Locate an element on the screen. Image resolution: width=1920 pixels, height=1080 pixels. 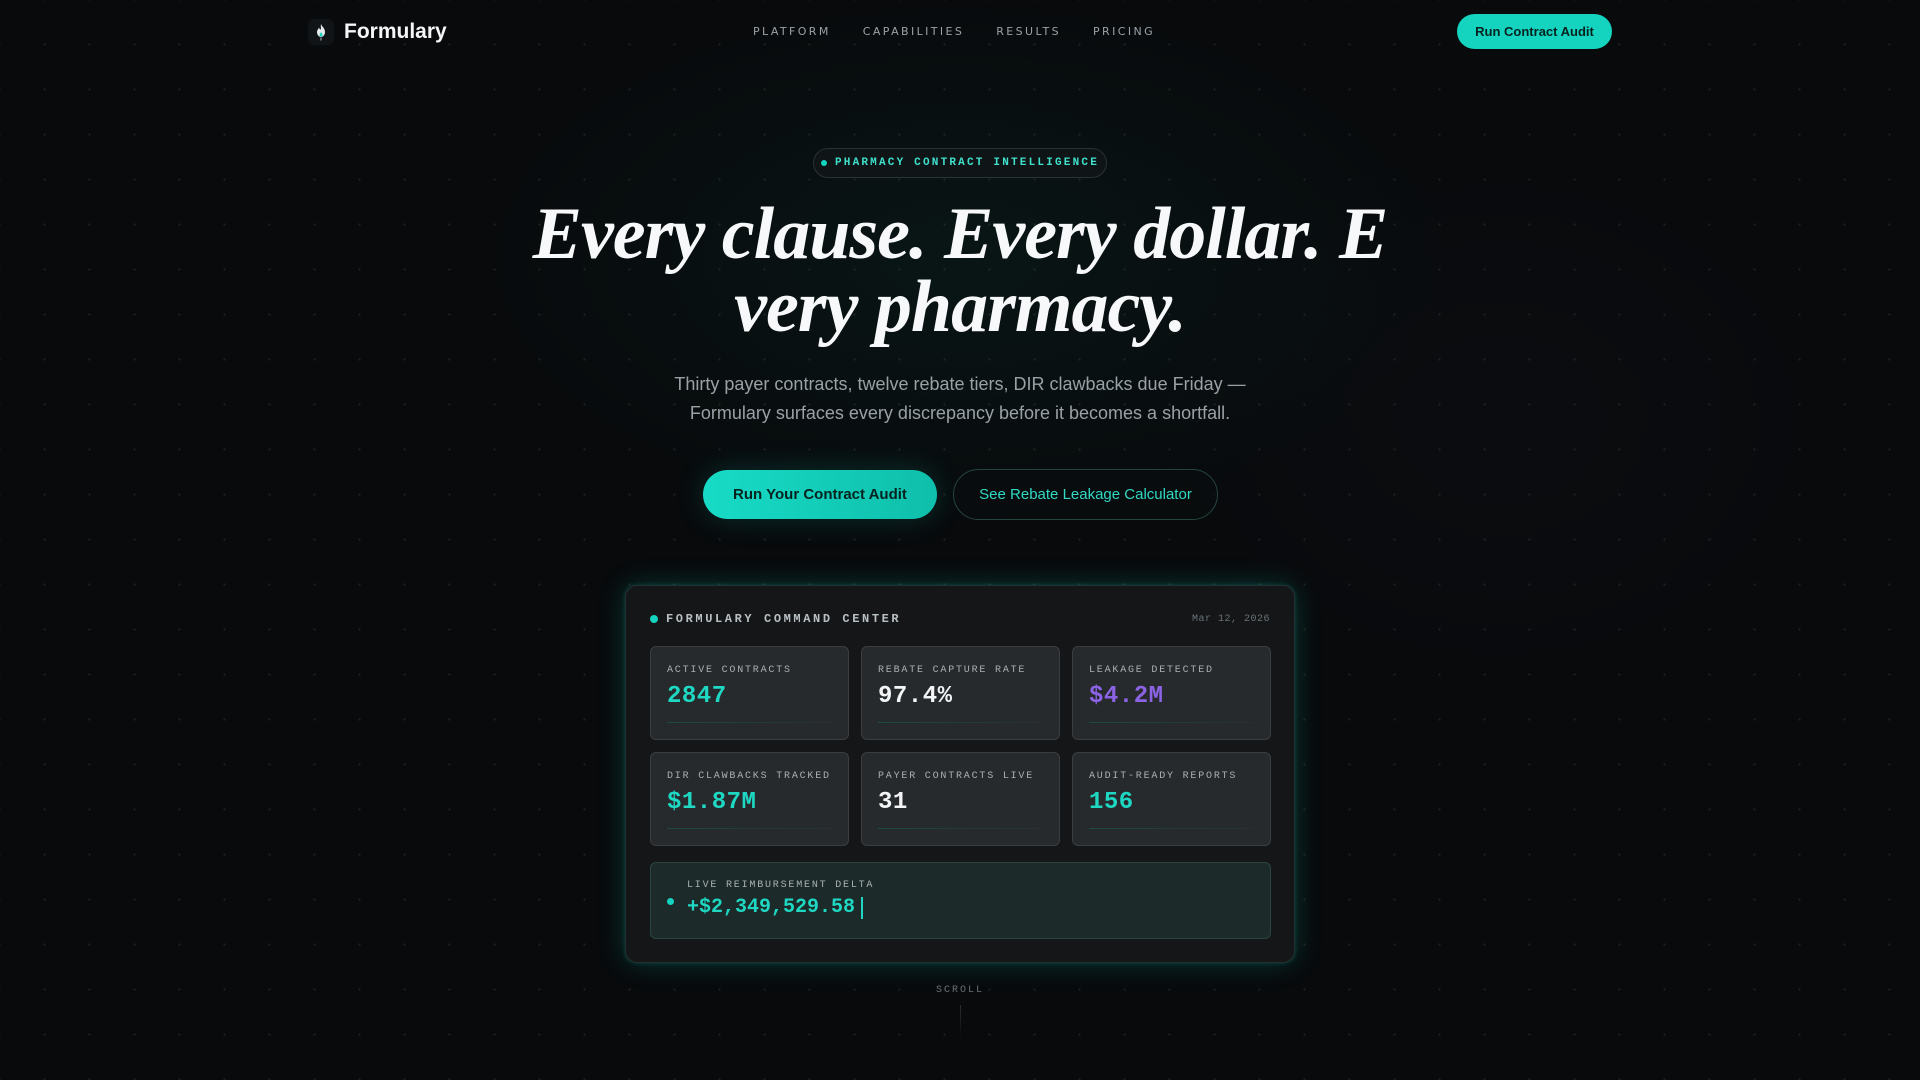
flame-icon is located at coordinates (321, 32).